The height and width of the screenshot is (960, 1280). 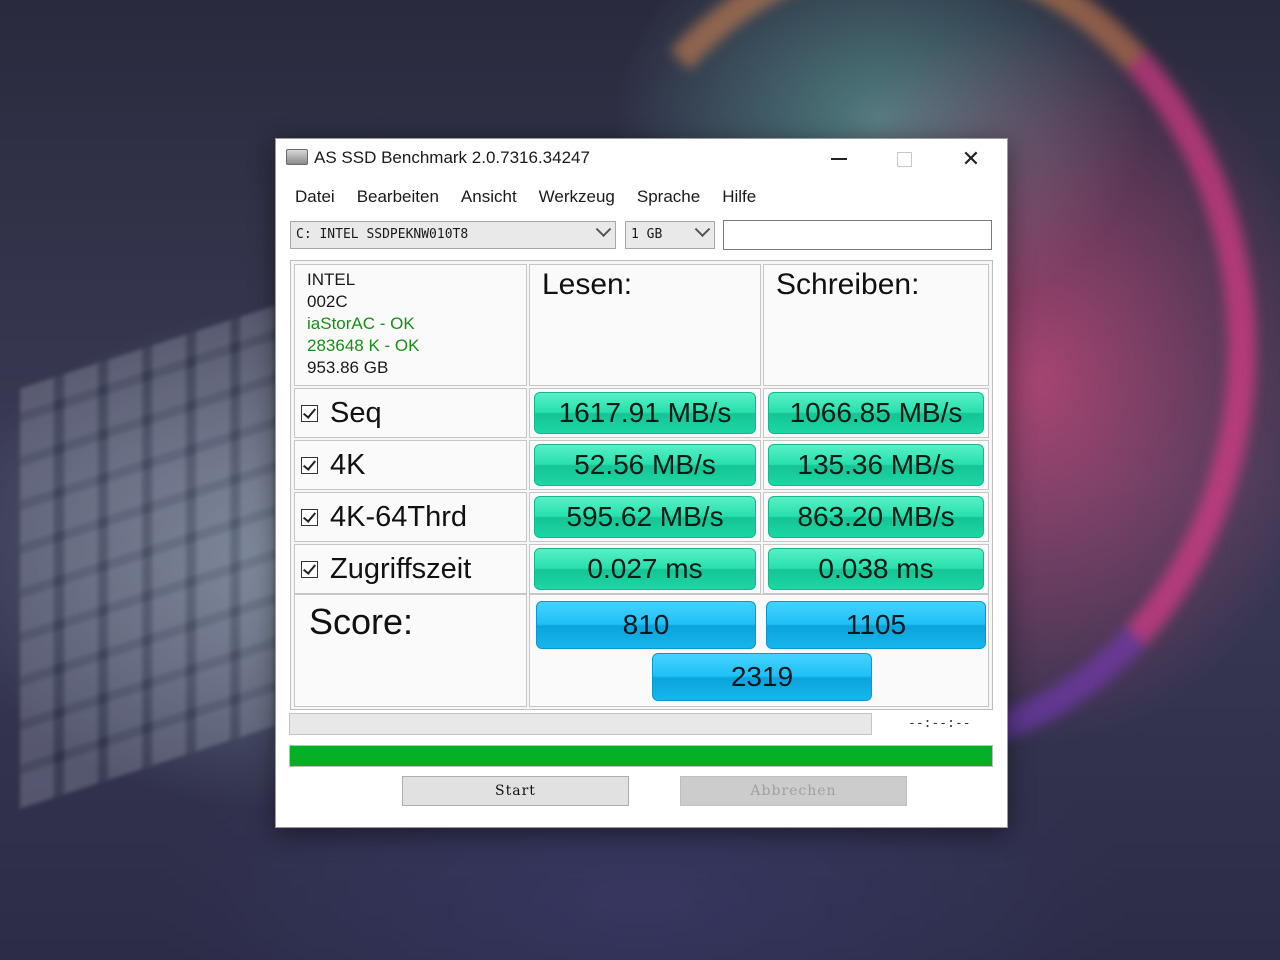 I want to click on seq-read-value: 1617.91 MB/s, so click(x=645, y=413).